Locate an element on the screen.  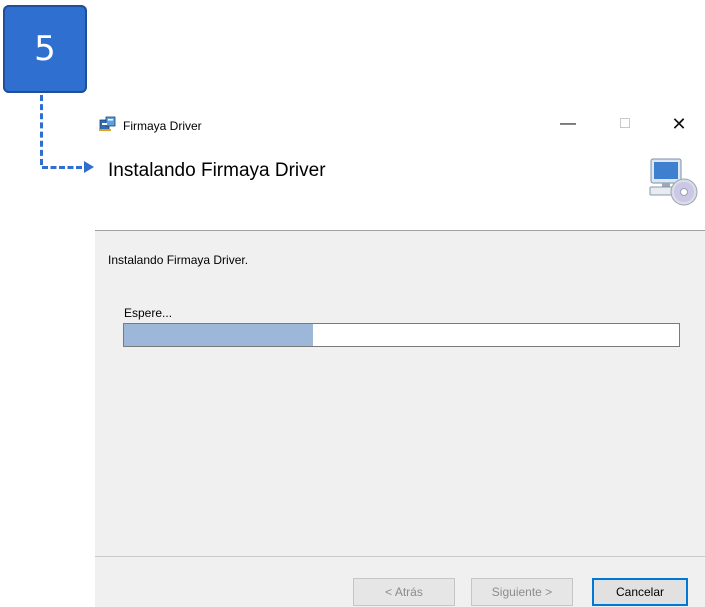
computer-cd-icon is located at coordinates (673, 182).